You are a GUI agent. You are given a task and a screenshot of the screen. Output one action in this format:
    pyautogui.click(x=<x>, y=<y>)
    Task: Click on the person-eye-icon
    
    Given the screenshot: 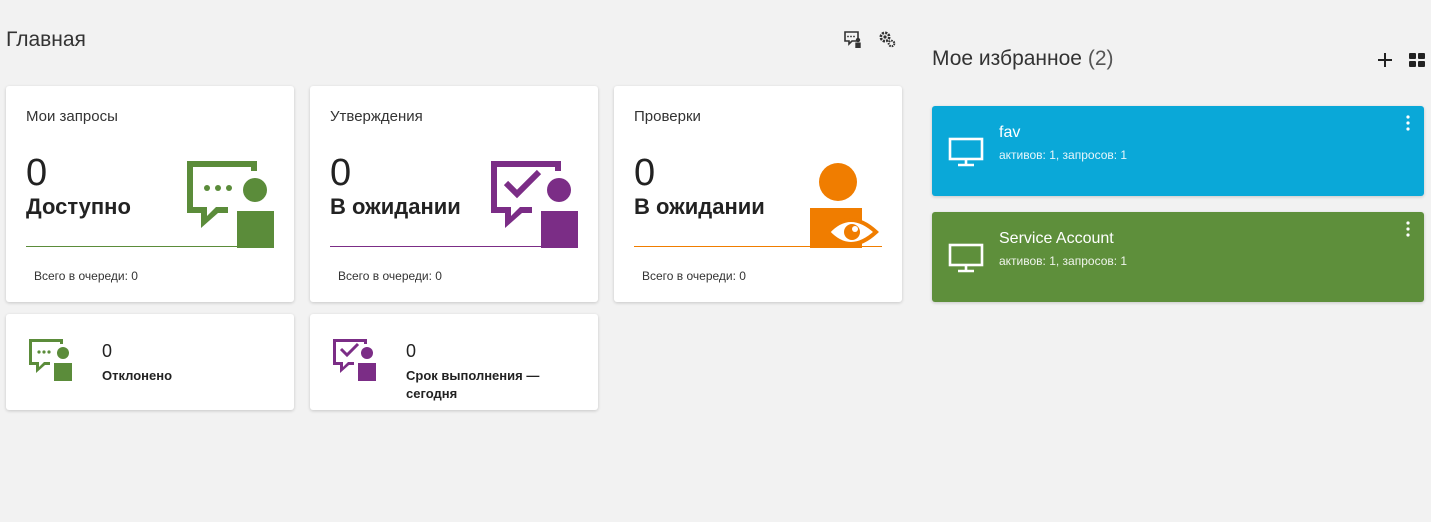 What is the action you would take?
    pyautogui.click(x=838, y=202)
    